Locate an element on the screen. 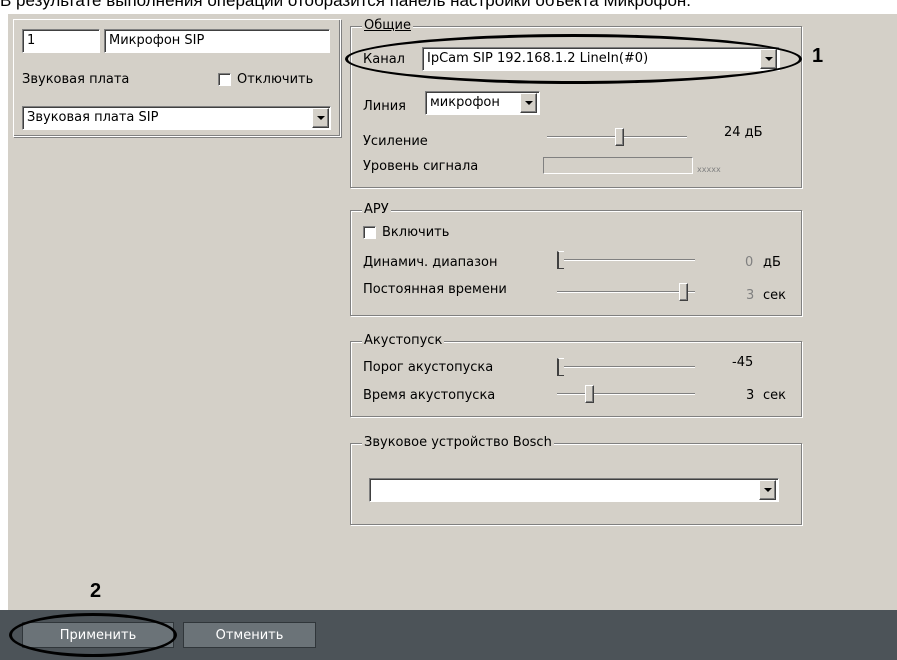 The height and width of the screenshot is (660, 897). cancel-button: Отменить is located at coordinates (249, 635).